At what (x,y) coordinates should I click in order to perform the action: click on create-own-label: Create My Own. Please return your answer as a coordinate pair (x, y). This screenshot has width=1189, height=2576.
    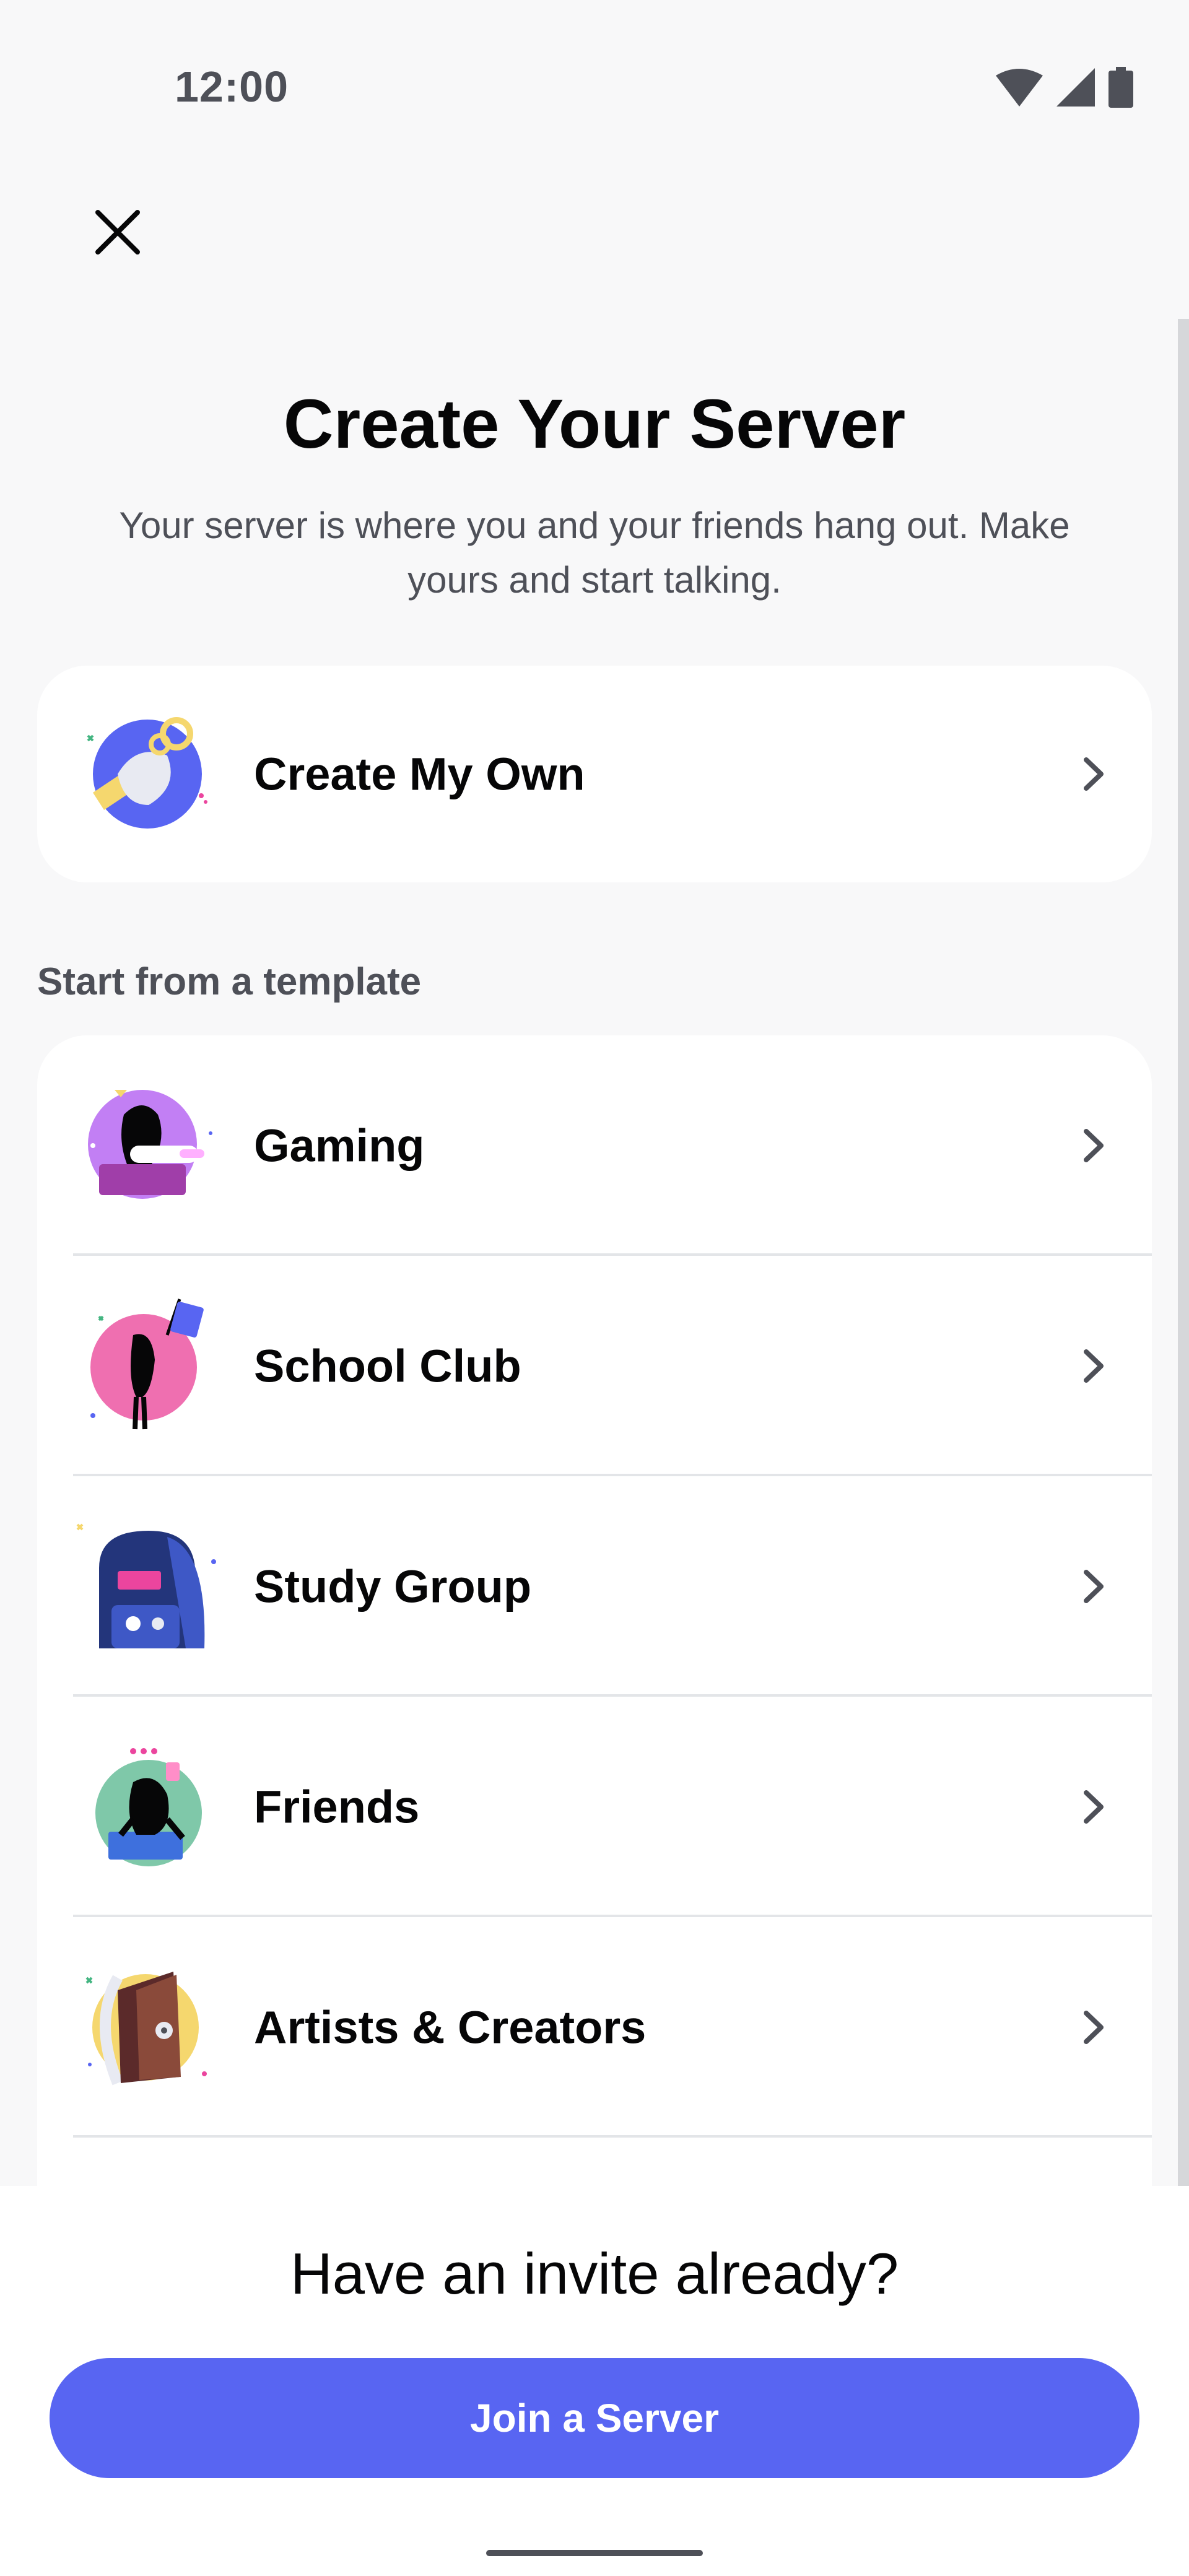
    Looking at the image, I should click on (419, 774).